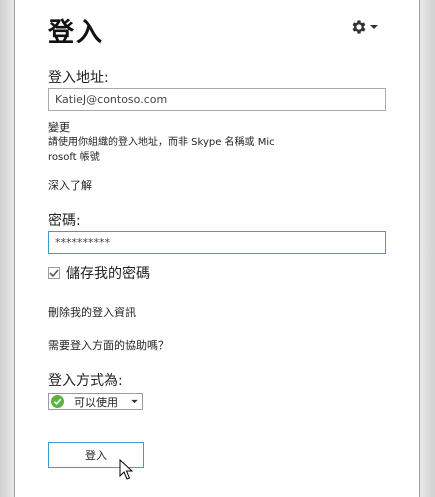  Describe the element at coordinates (78, 78) in the screenshot. I see `signin-address-label: 登入地址:` at that location.